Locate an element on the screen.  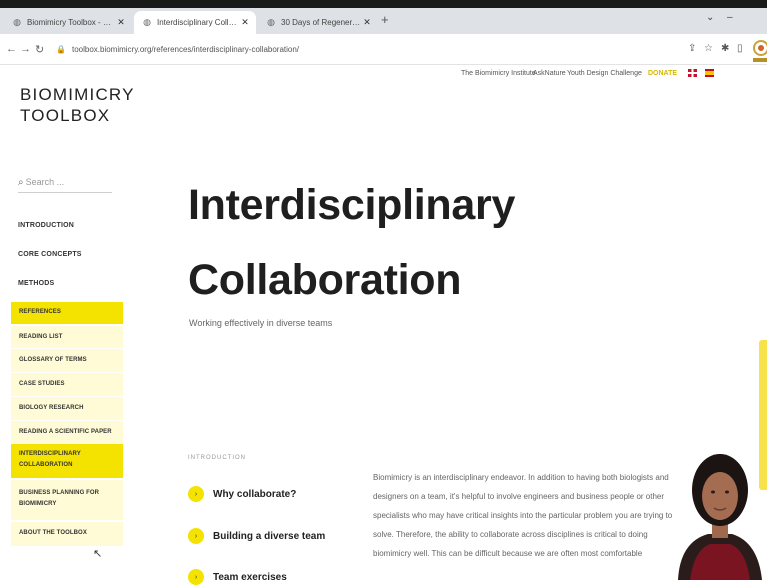
share-icon: ⇪ is located at coordinates (692, 48).